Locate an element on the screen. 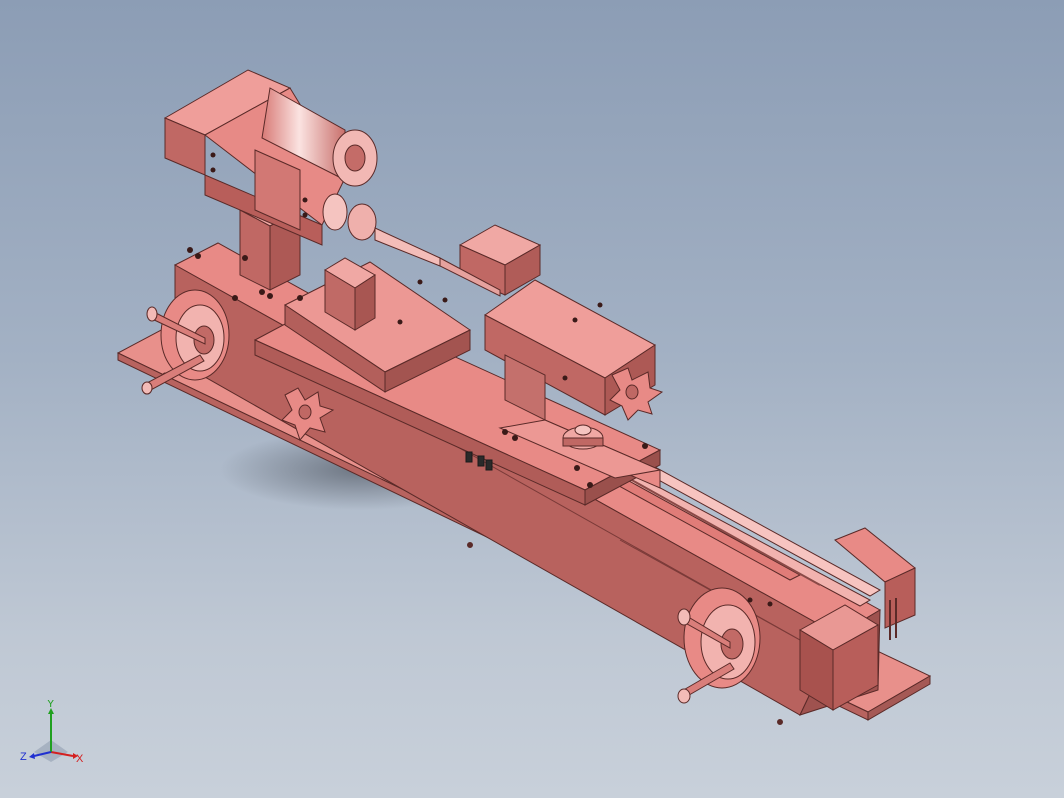 This screenshot has height=798, width=1064. triad-x-label: X is located at coordinates (80, 759).